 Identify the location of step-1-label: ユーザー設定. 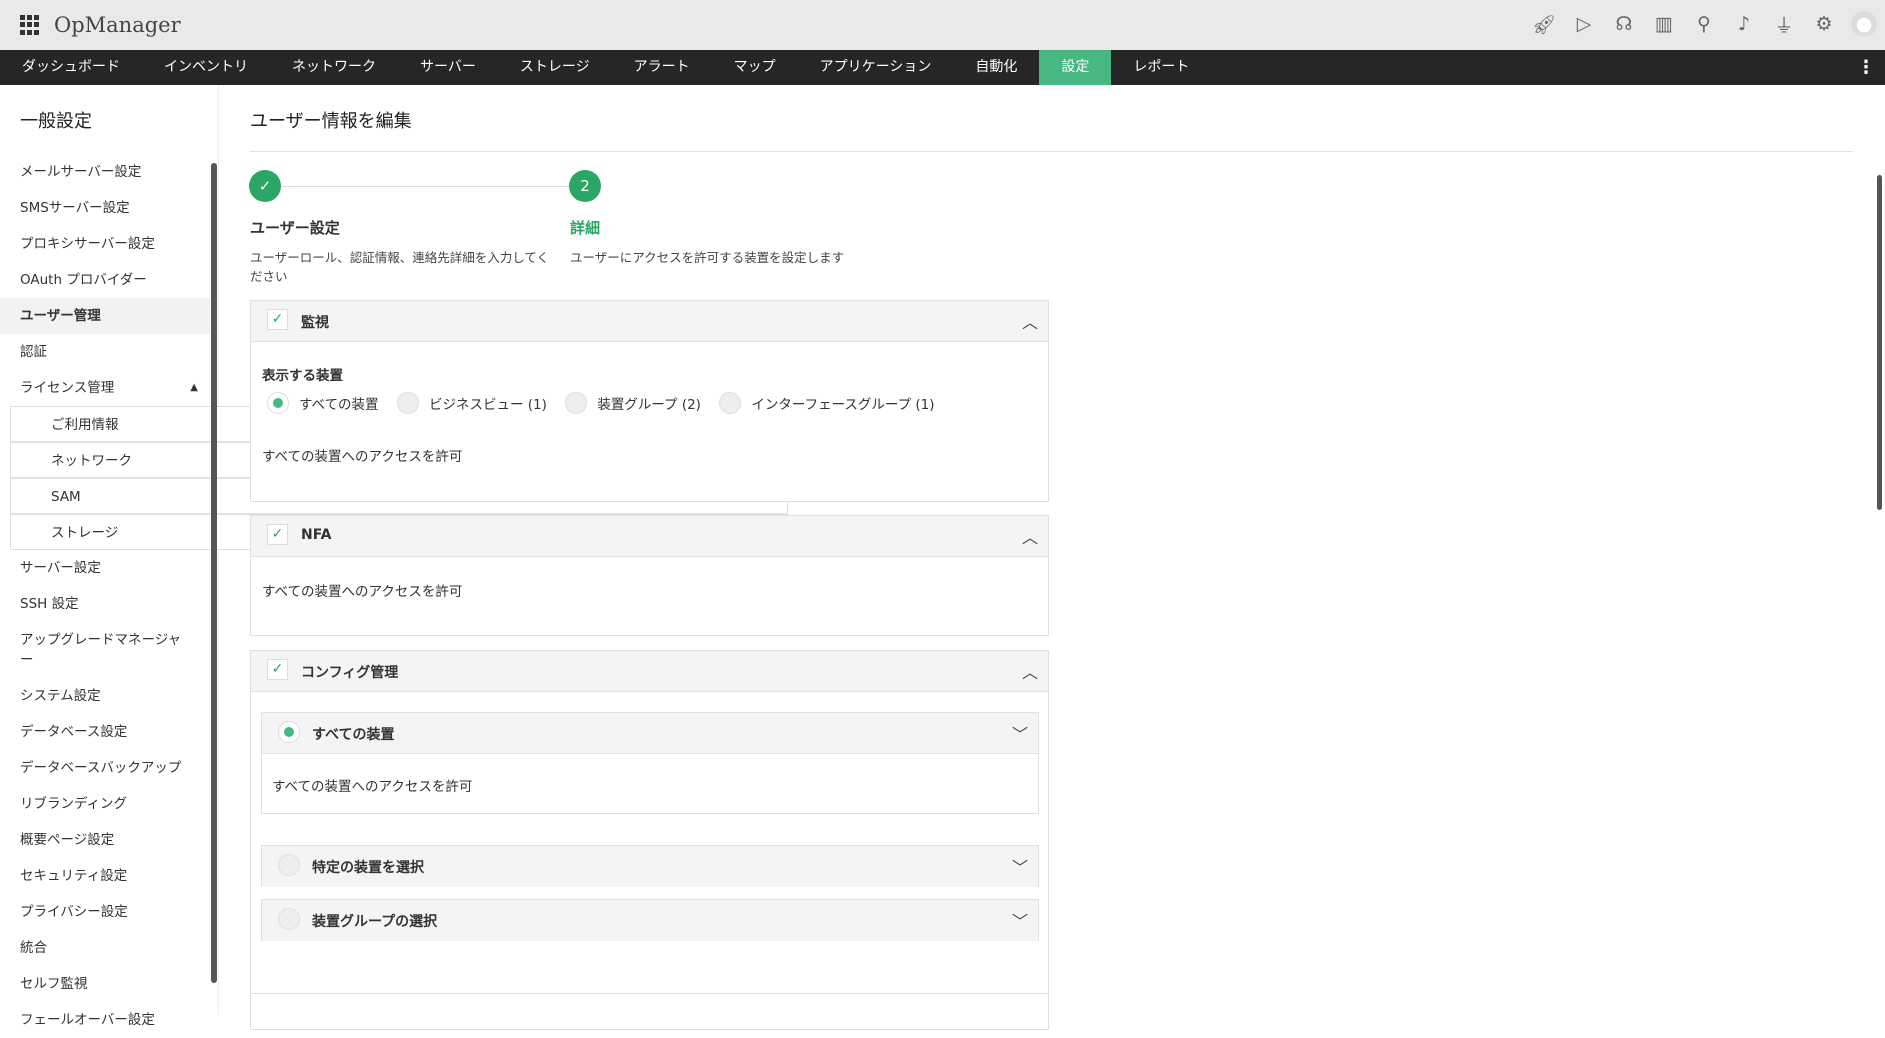
(295, 228).